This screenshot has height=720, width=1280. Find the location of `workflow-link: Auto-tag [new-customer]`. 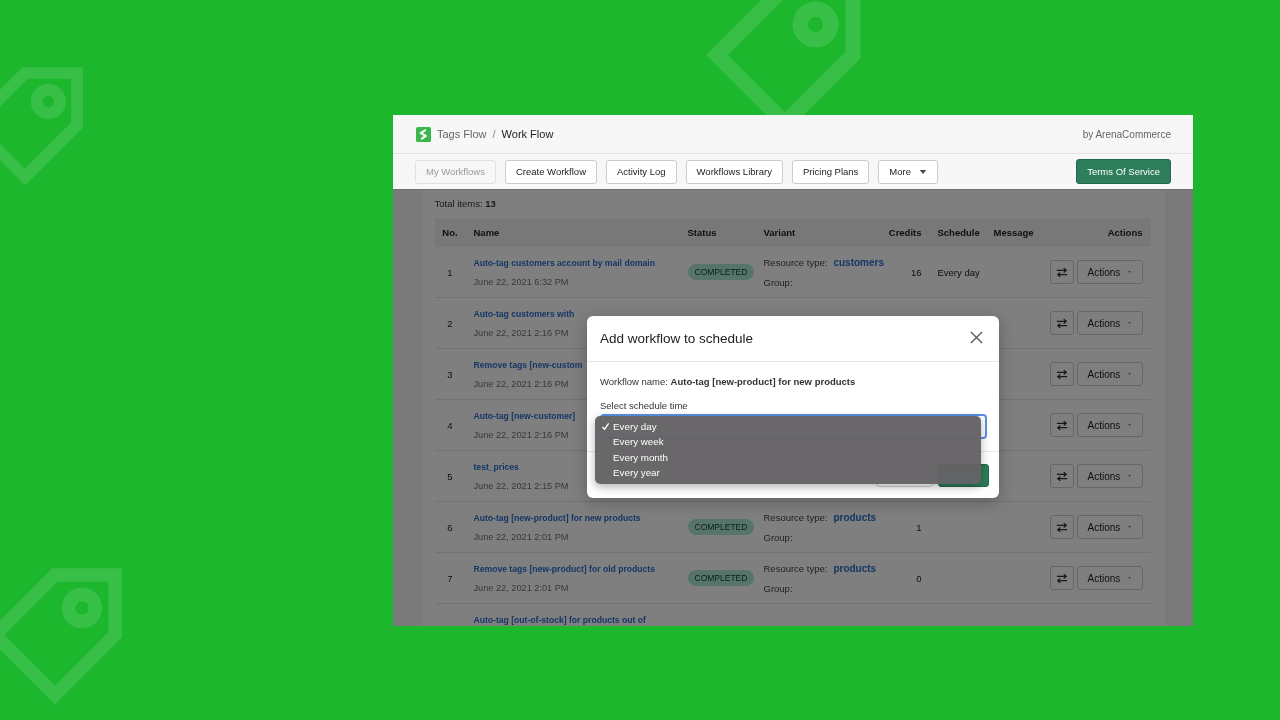

workflow-link: Auto-tag [new-customer] is located at coordinates (524, 416).